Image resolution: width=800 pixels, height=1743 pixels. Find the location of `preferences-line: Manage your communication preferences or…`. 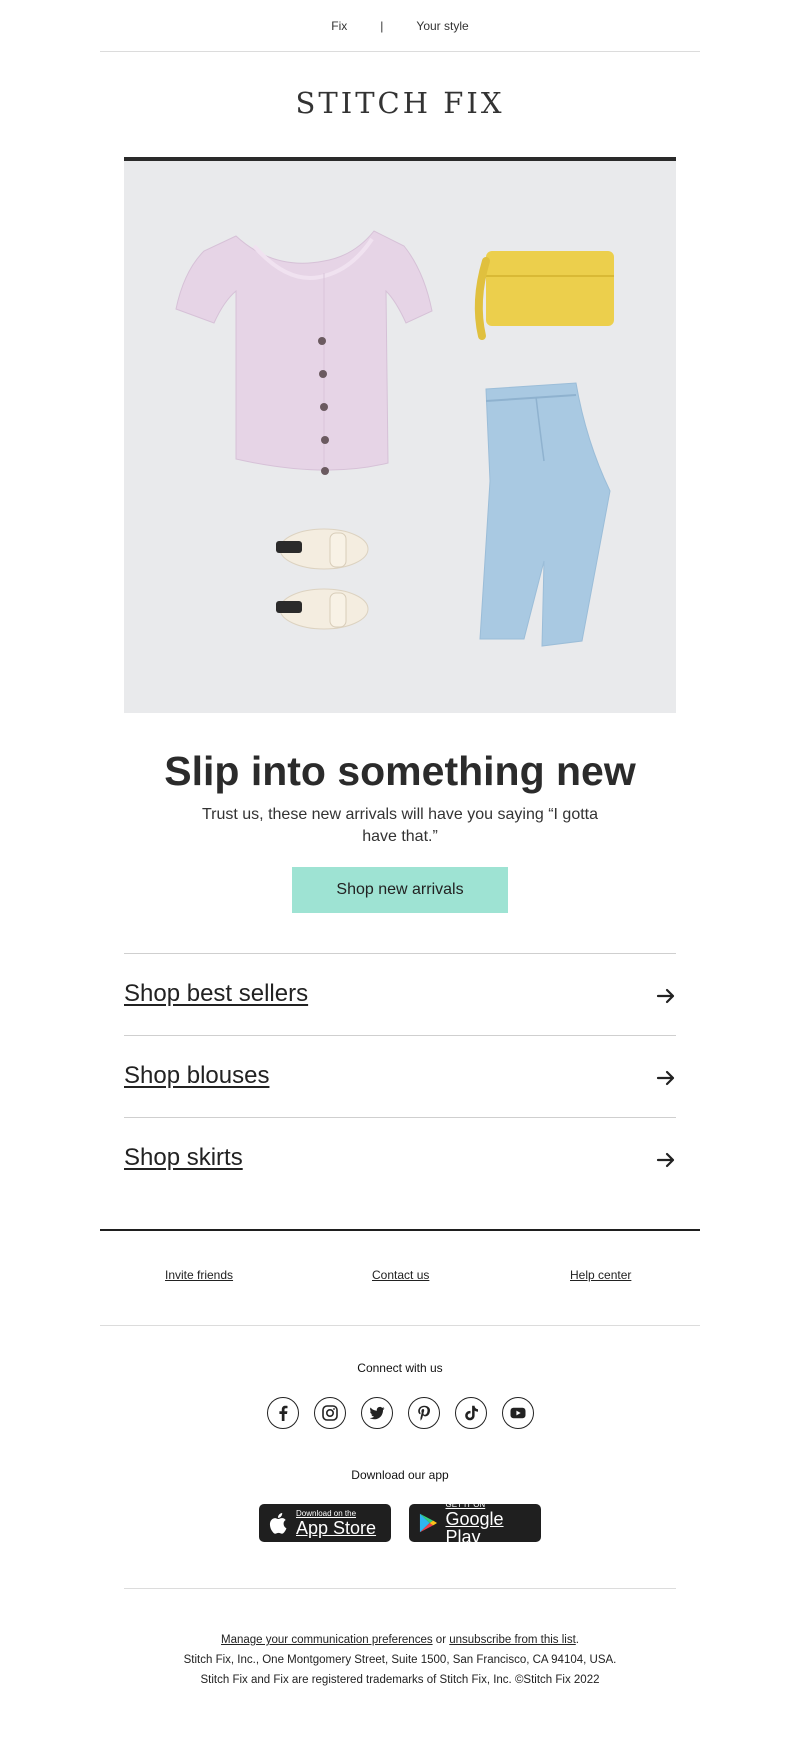

preferences-line: Manage your communication preferences or… is located at coordinates (400, 1640).